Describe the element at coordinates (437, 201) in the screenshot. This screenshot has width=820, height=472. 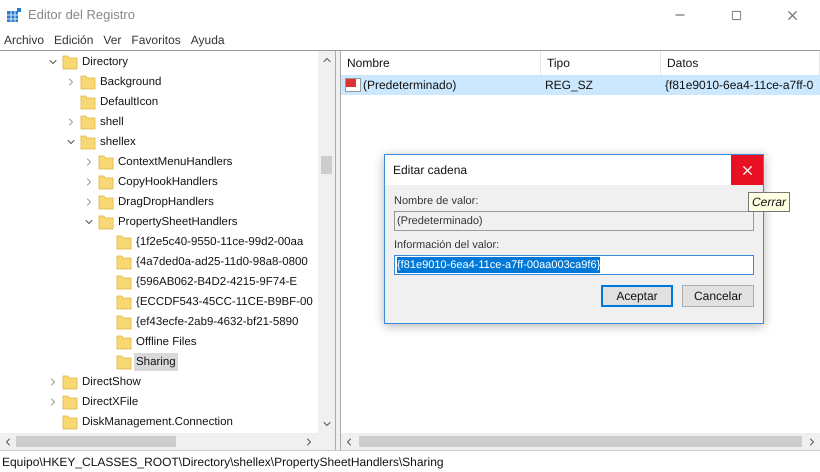
I see `field-label: Nombre de valor:` at that location.